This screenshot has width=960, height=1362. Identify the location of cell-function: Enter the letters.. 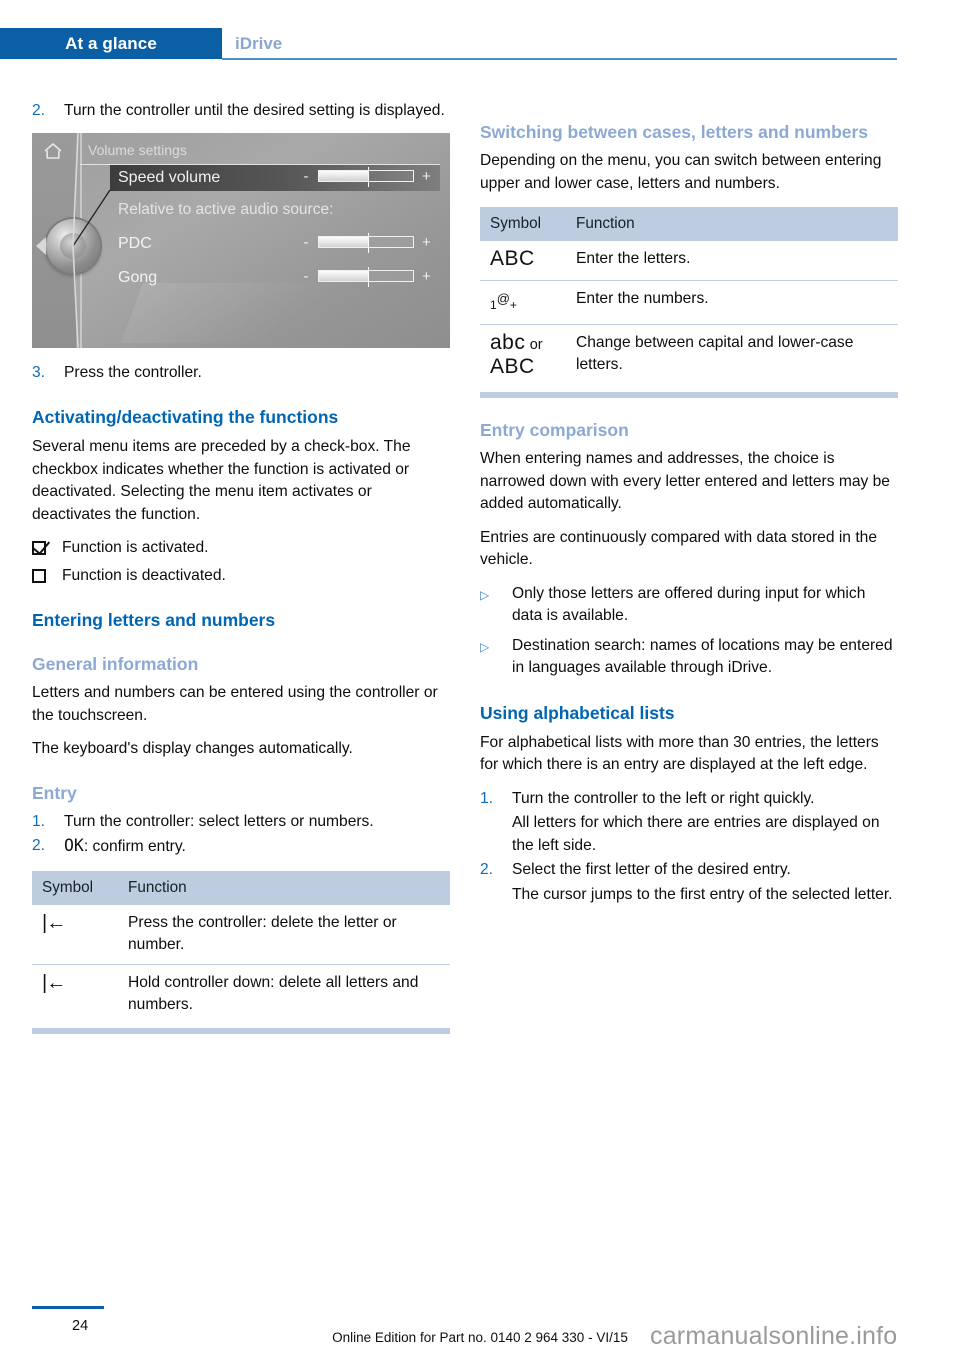
(732, 261).